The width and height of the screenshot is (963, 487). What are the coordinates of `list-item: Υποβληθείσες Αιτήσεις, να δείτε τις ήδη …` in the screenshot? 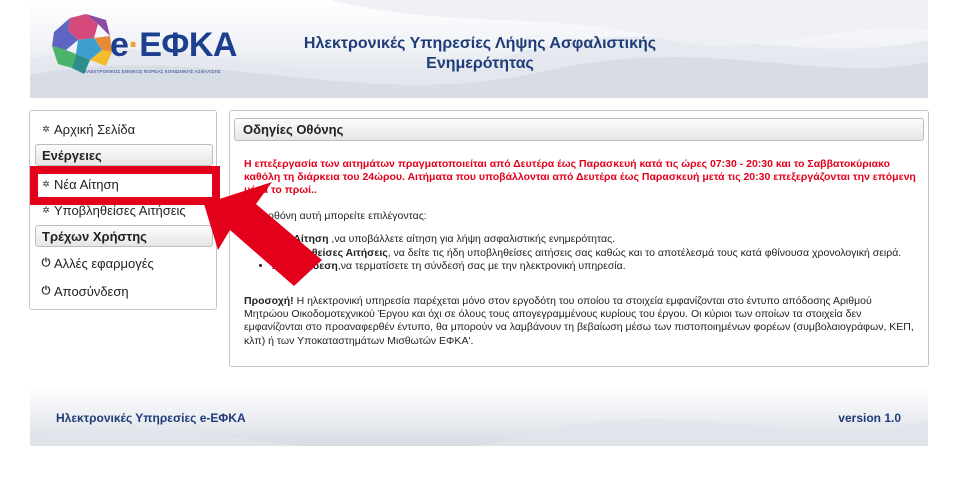 It's located at (587, 253).